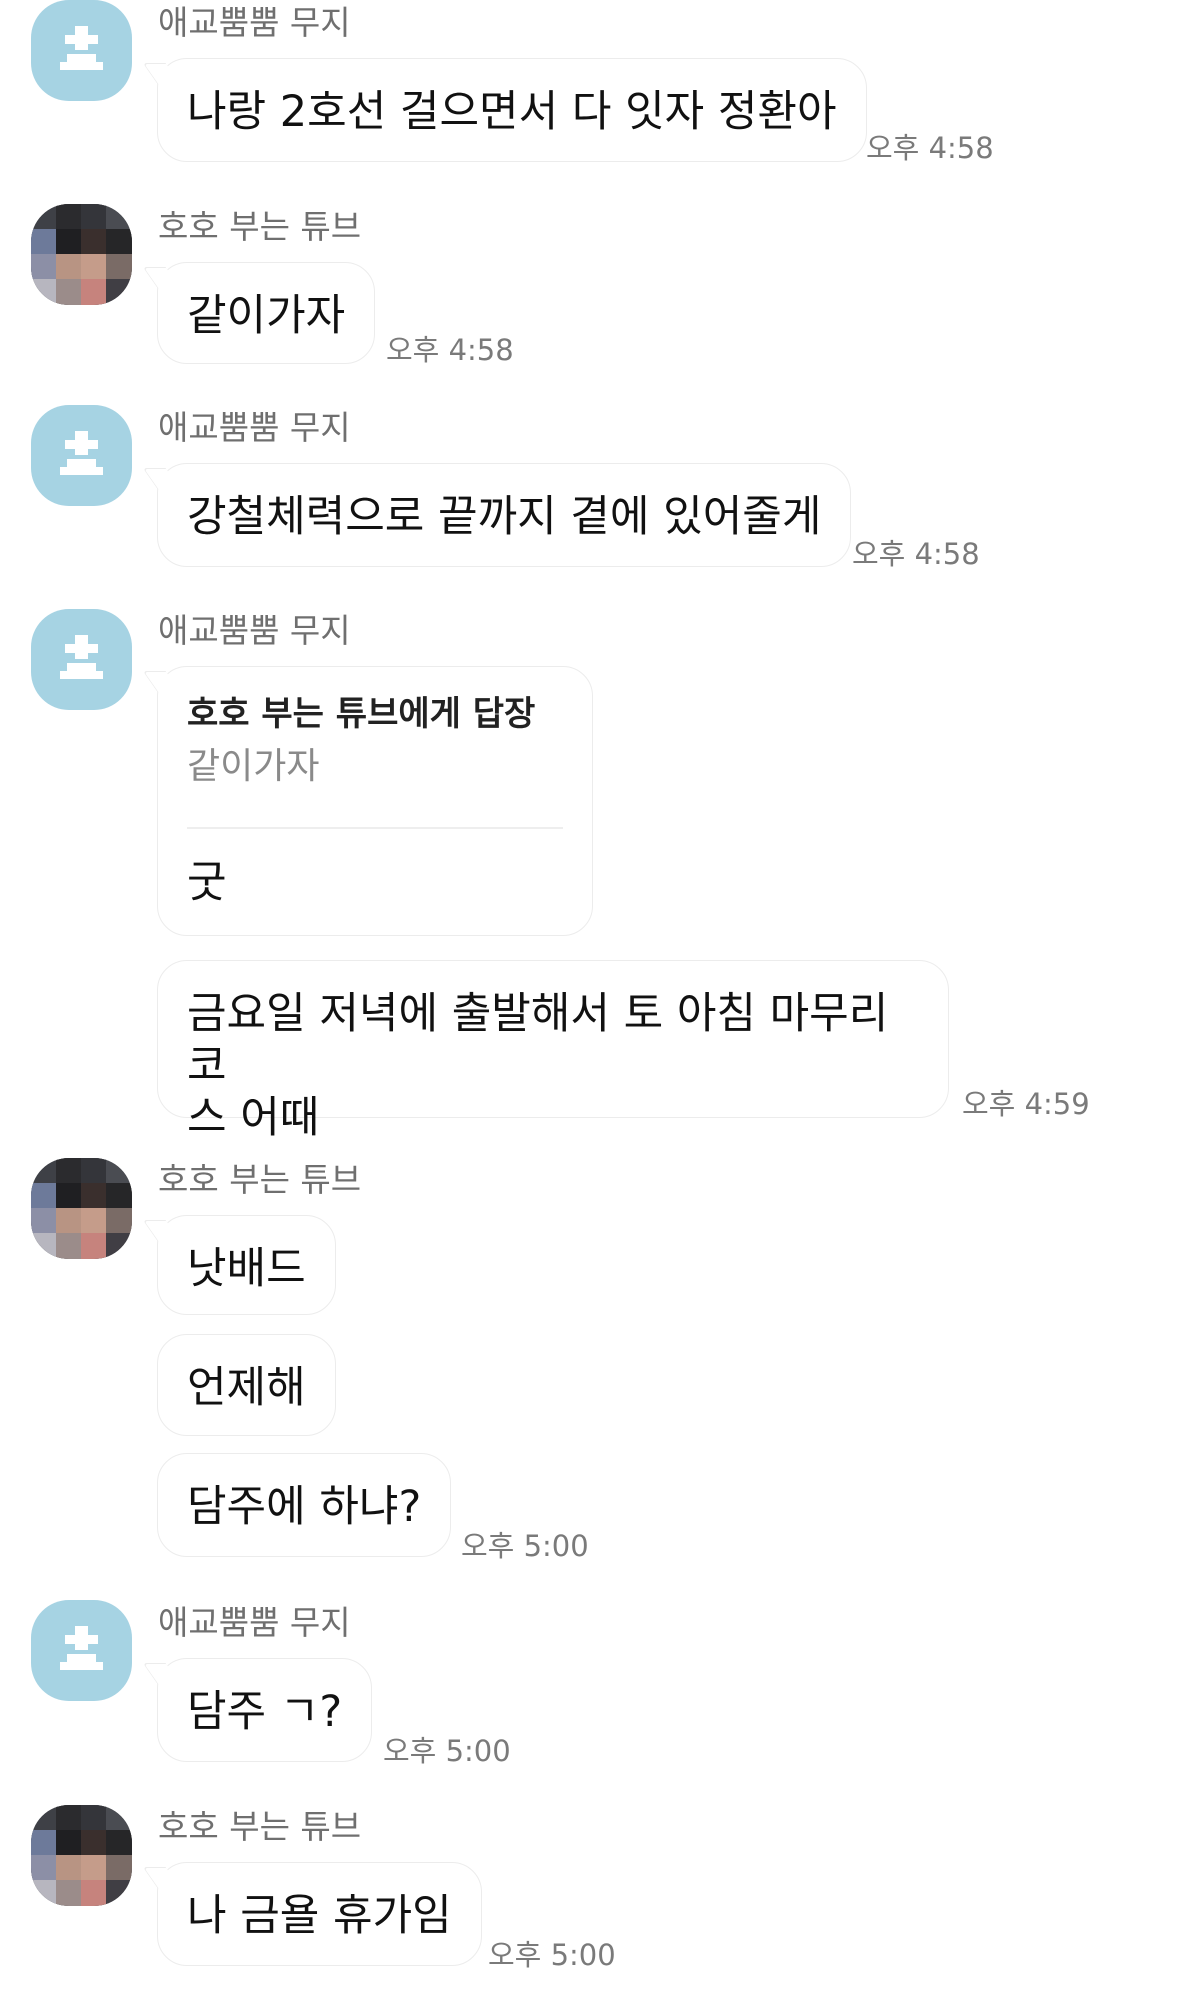 Image resolution: width=1179 pixels, height=2013 pixels. I want to click on reply-quoted-text: 같이가자, so click(253, 767).